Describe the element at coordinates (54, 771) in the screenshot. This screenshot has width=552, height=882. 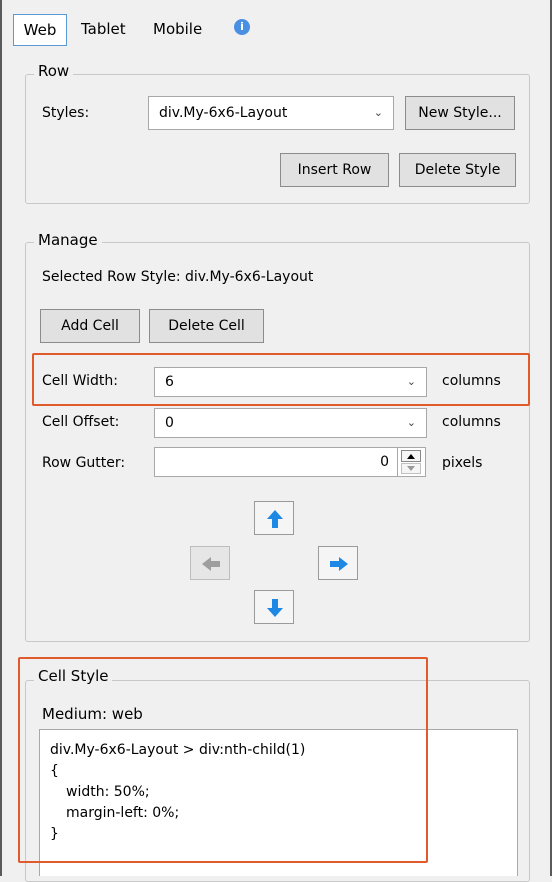
I see `code-line: {` at that location.